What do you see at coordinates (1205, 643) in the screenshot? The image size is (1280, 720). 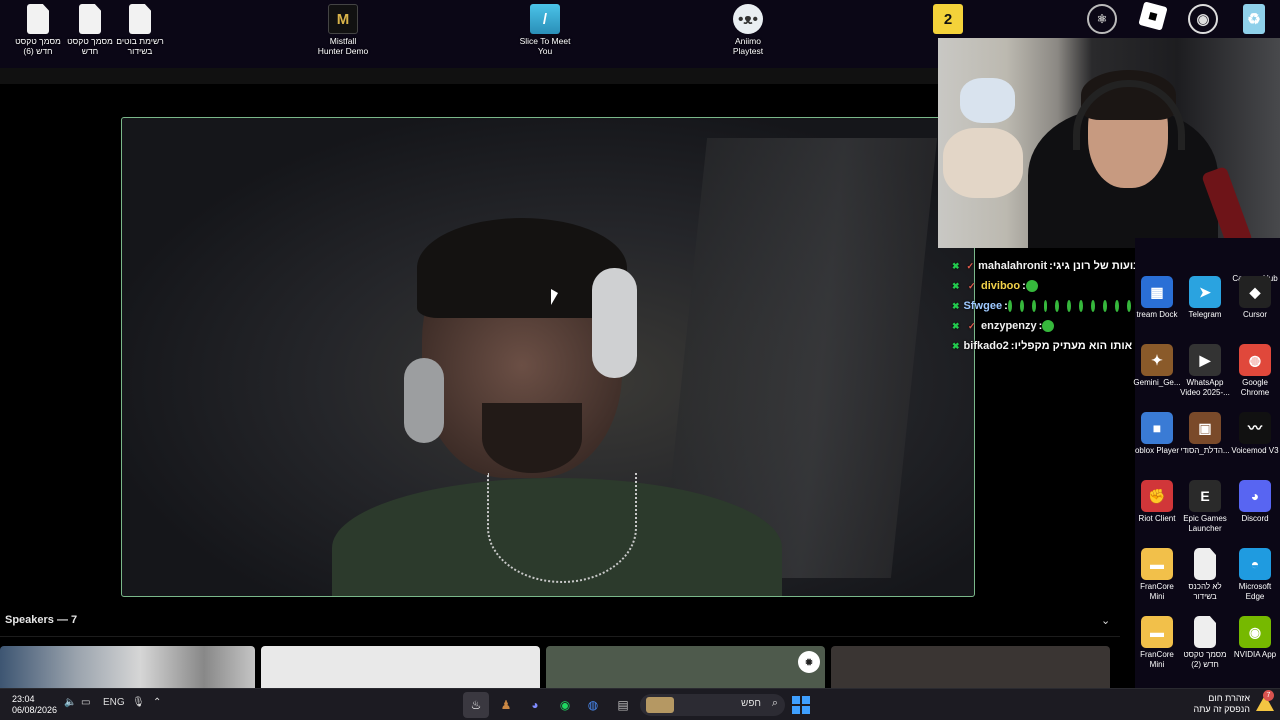 I see `desktop-icon-text-doc-2: מסמך טקסט (2) חדש` at bounding box center [1205, 643].